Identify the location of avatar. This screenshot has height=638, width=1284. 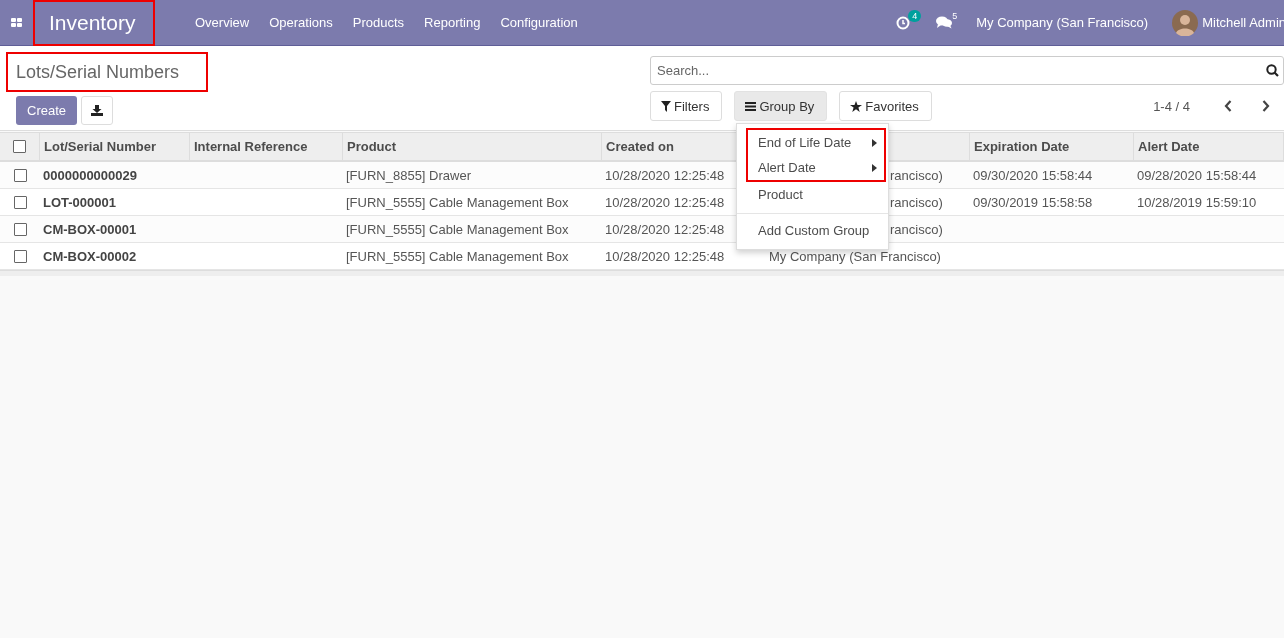
(1185, 22).